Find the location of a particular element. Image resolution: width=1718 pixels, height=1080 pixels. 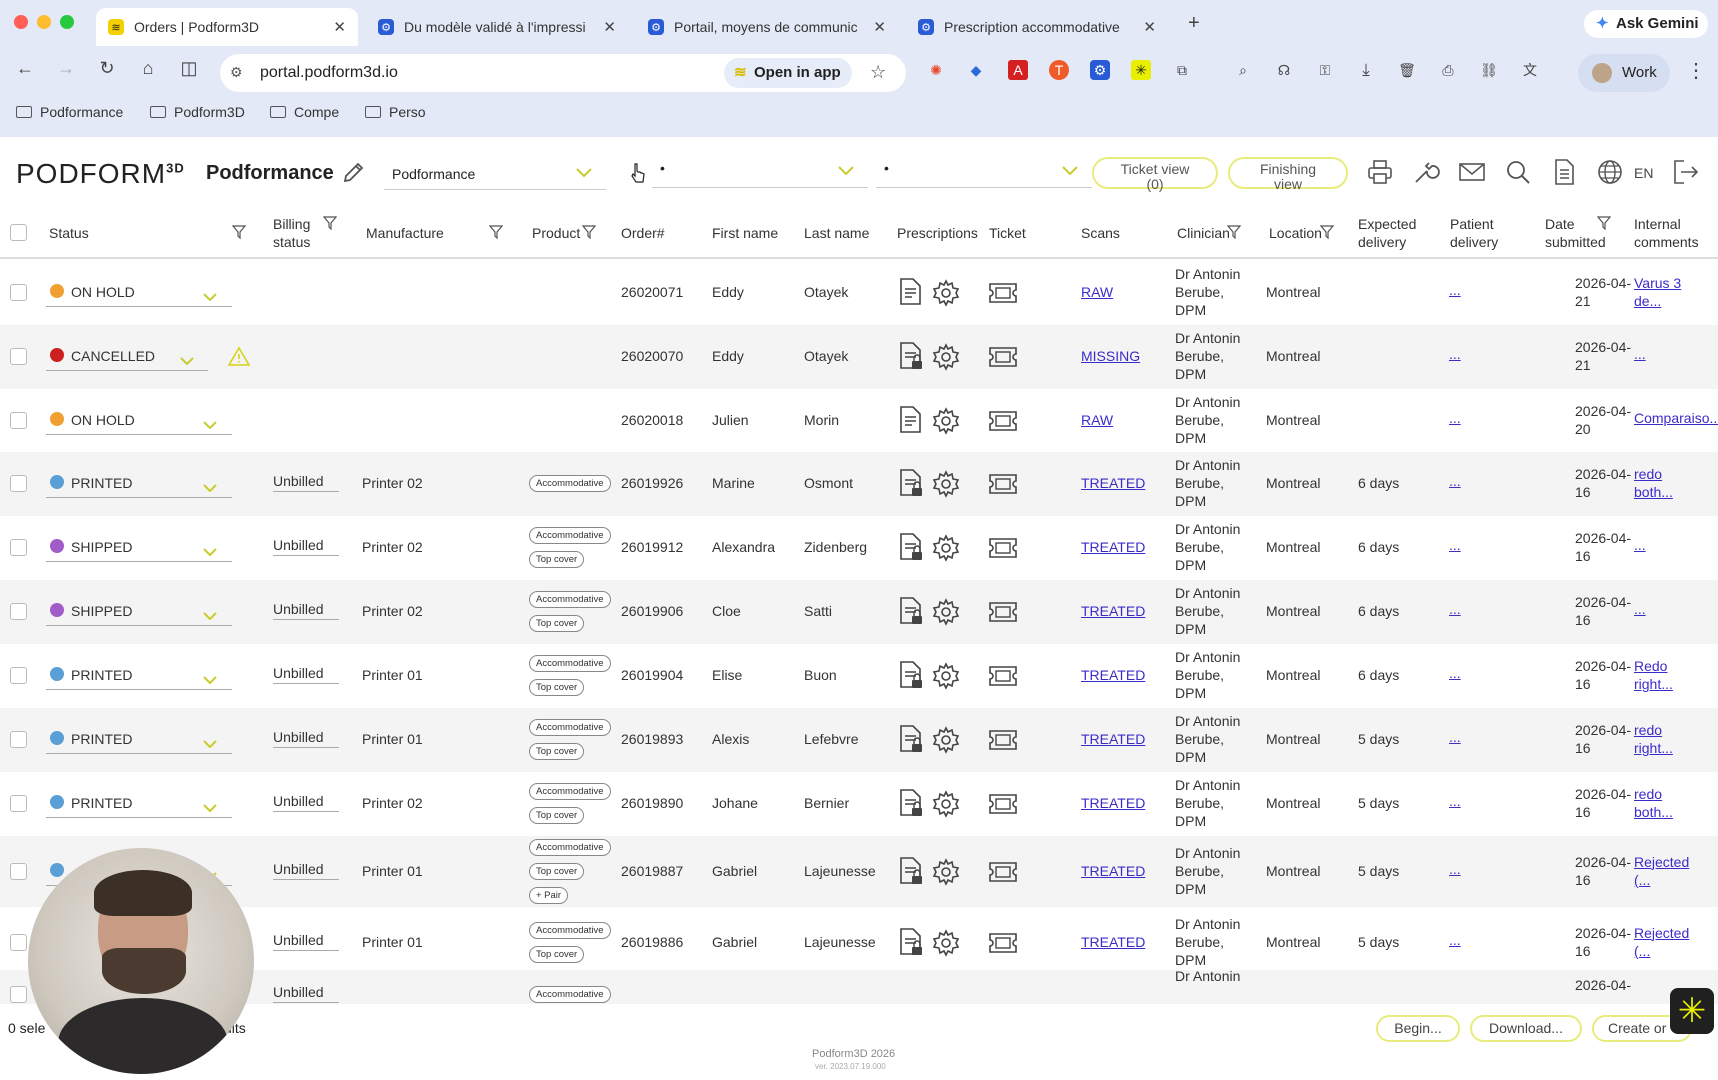

language-label: EN is located at coordinates (1643, 173).